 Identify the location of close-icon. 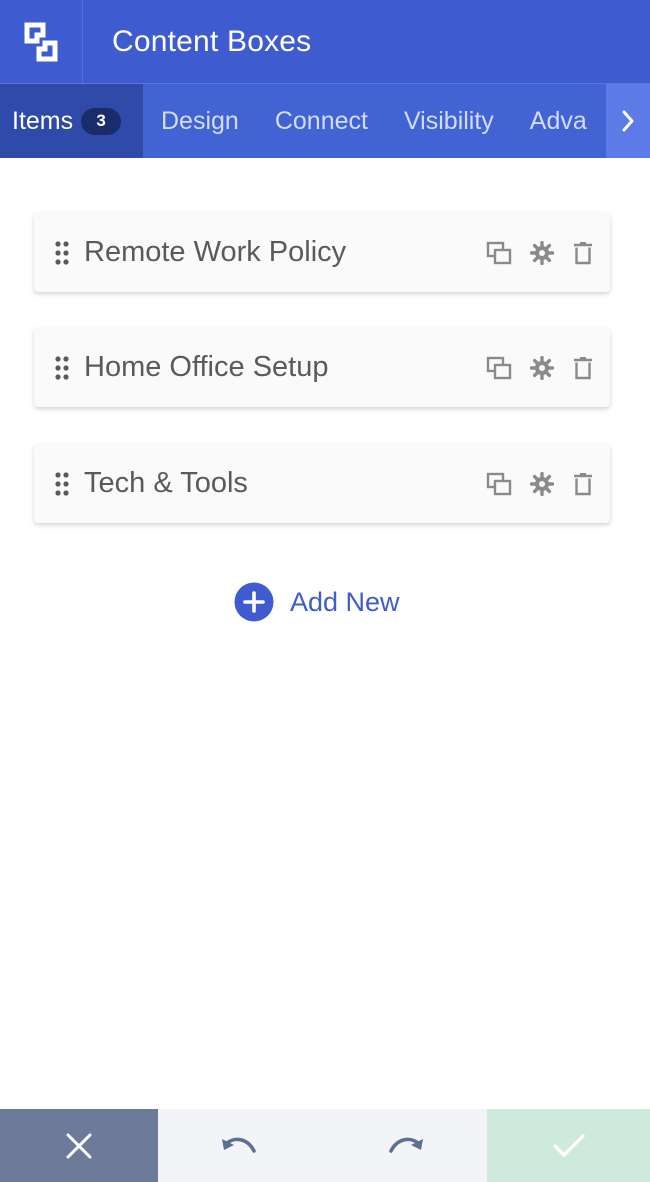
(79, 1145).